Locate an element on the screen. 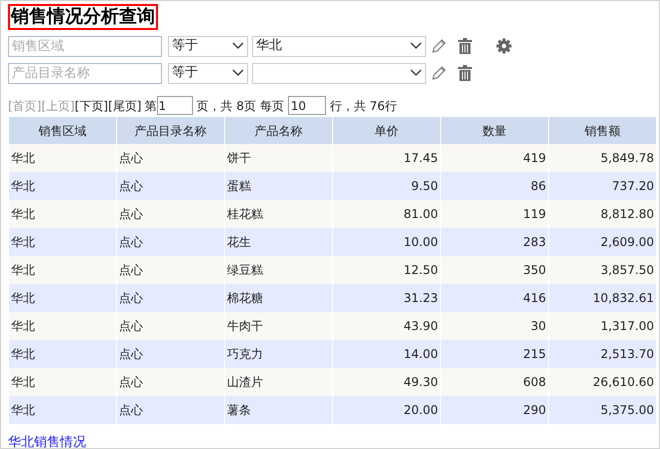 Image resolution: width=660 pixels, height=449 pixels. table-cell-text: 巧克力 is located at coordinates (245, 354).